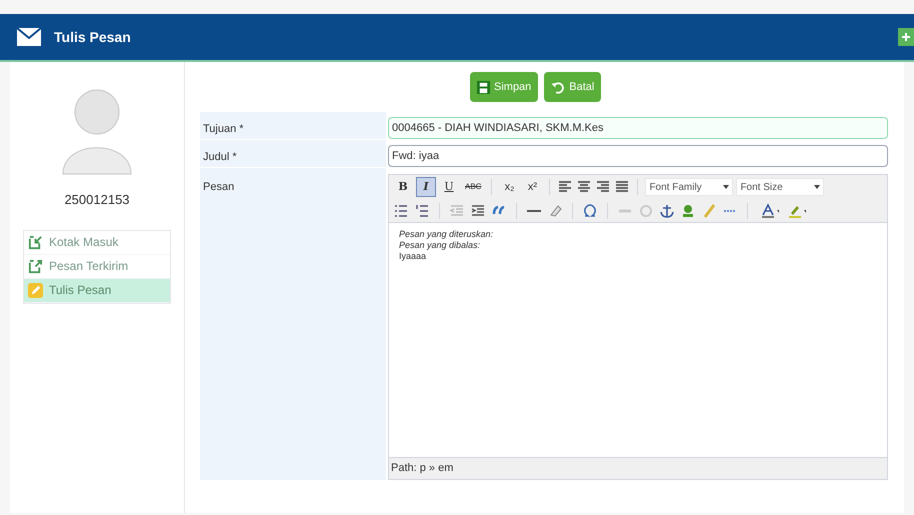 This screenshot has width=914, height=515. What do you see at coordinates (422, 468) in the screenshot?
I see `element-path: Path: p » em` at bounding box center [422, 468].